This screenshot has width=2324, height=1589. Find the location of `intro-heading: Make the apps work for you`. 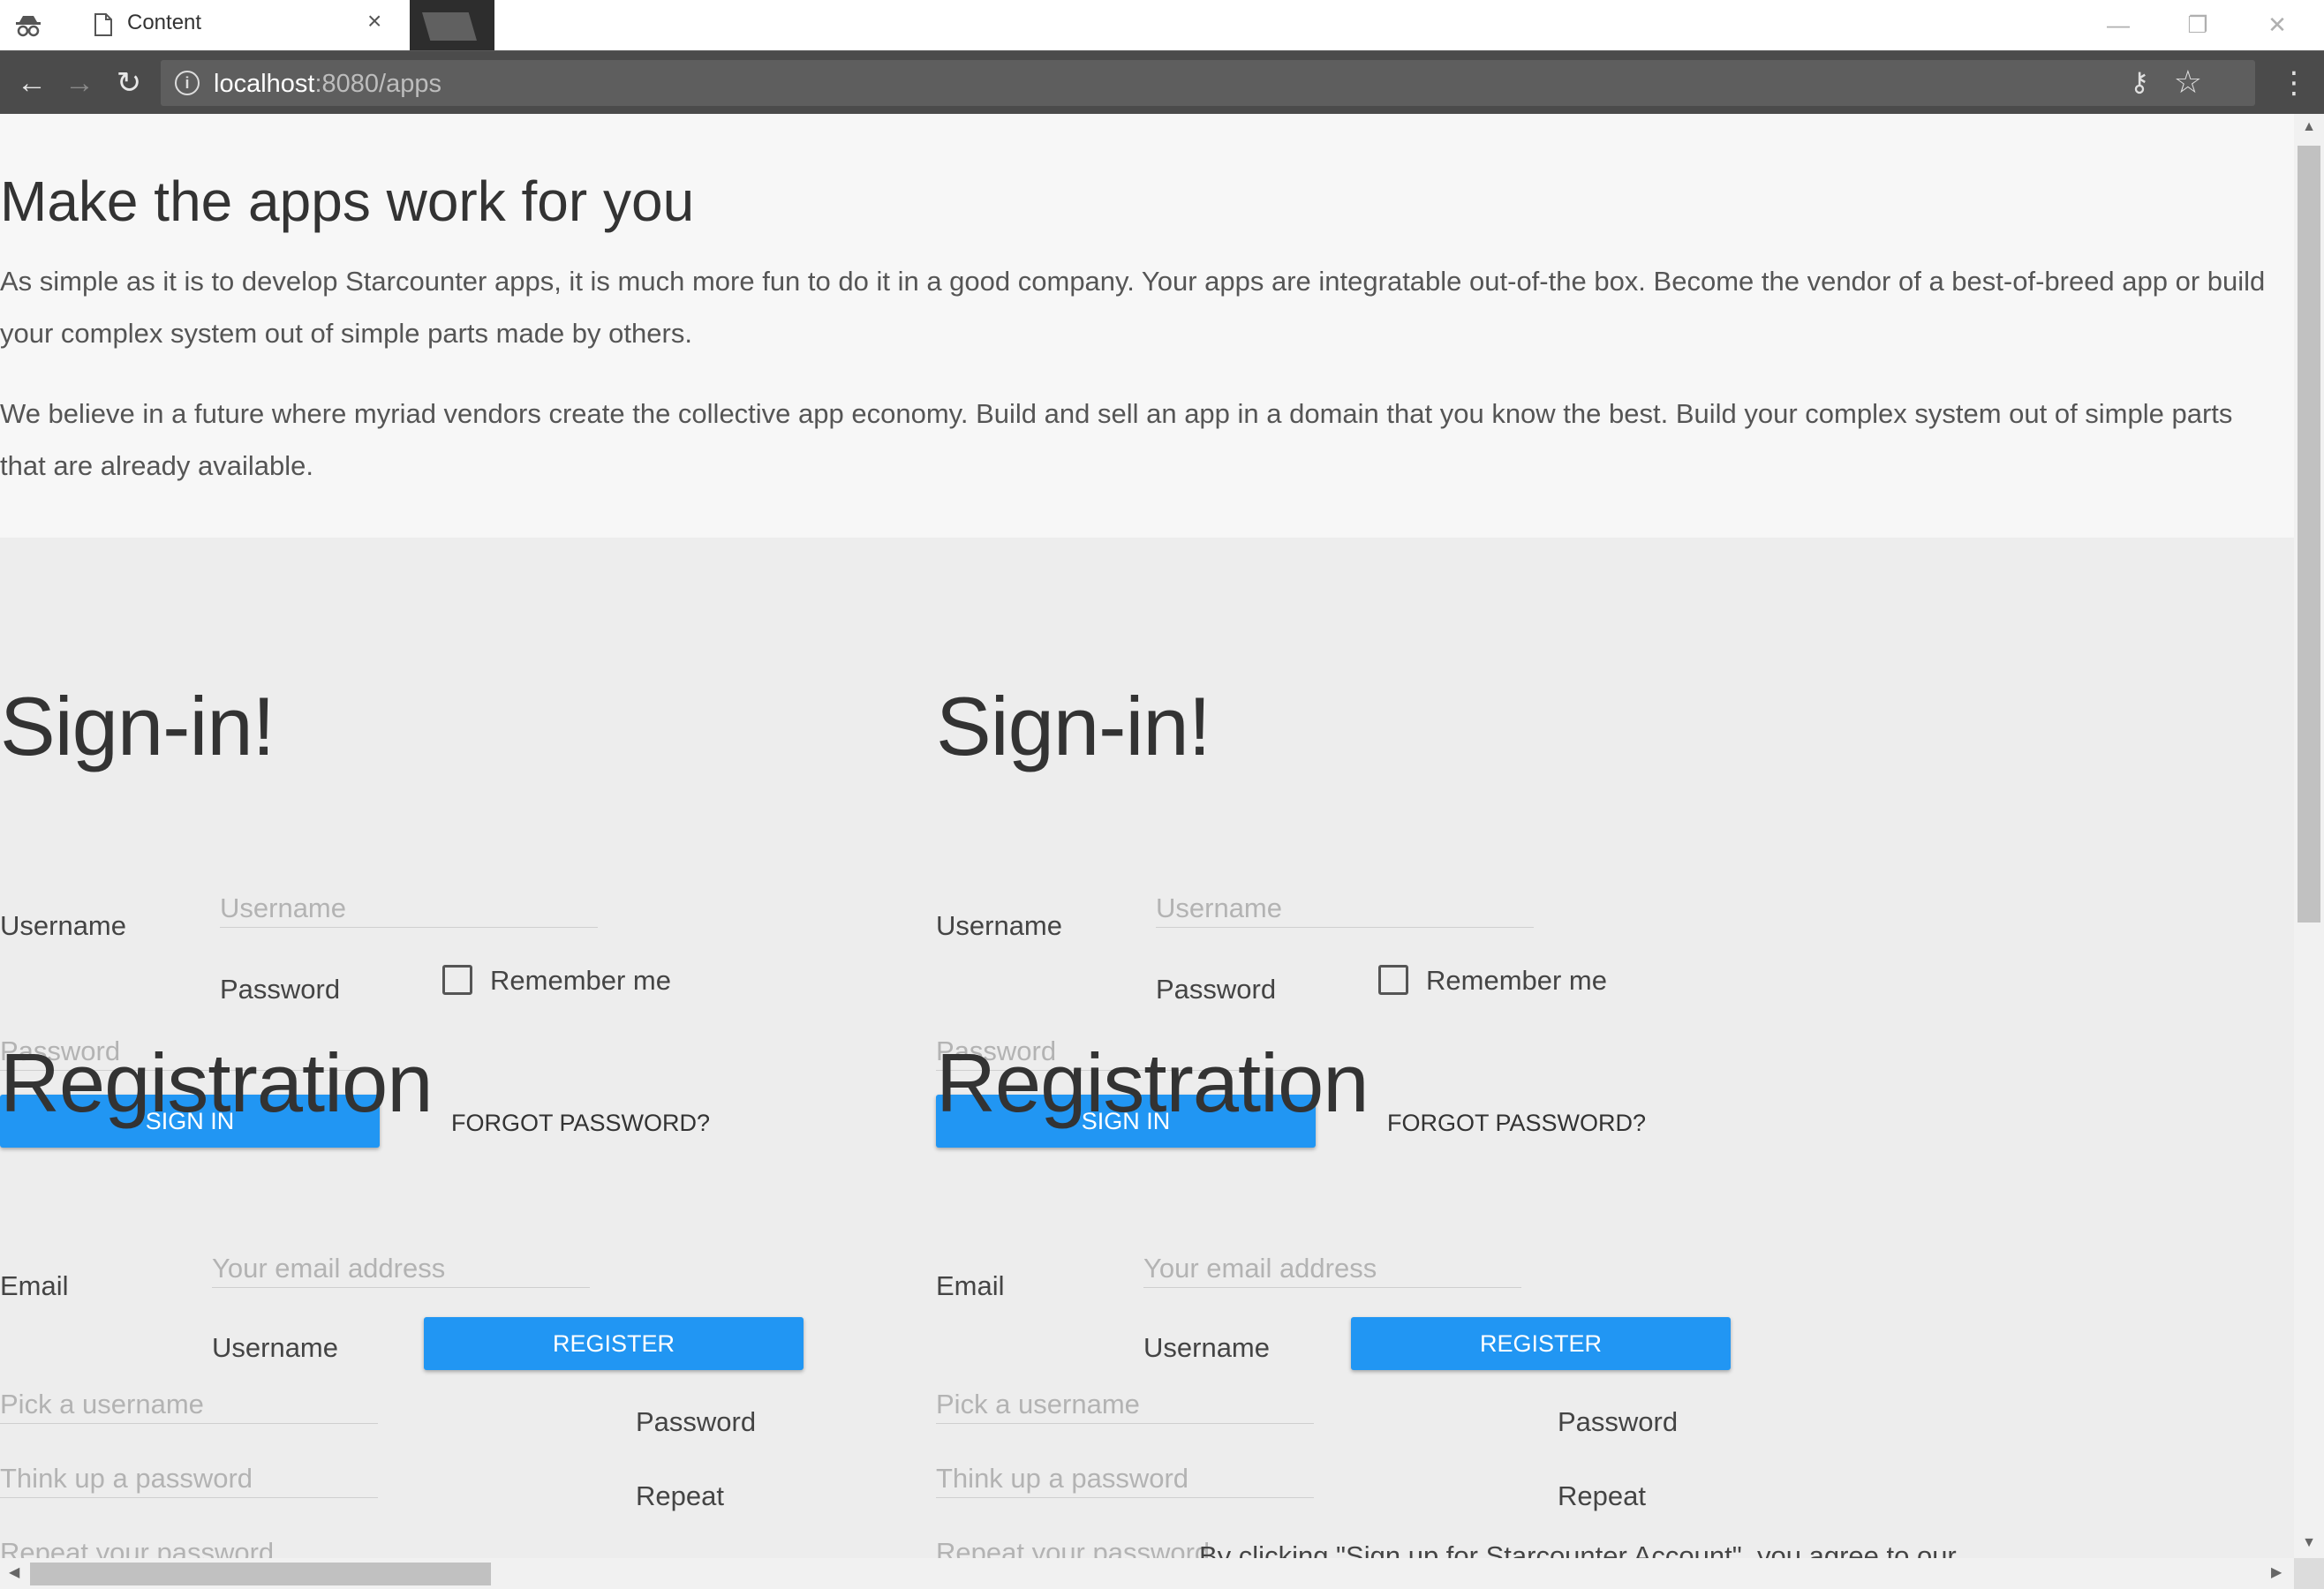

intro-heading: Make the apps work for you is located at coordinates (347, 201).